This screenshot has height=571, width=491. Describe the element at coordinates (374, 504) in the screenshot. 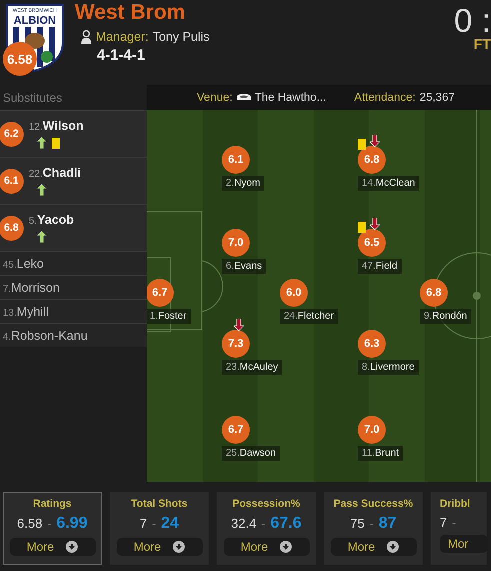

I see `stat-title: Pass Success%` at that location.